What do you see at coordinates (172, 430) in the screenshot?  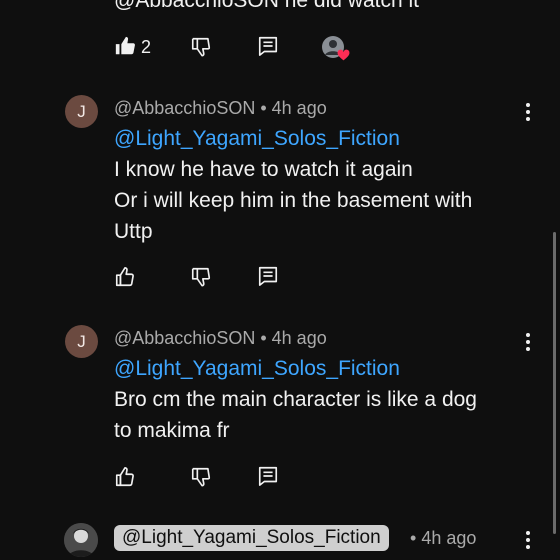 I see `comment-text-line: to makima fr` at bounding box center [172, 430].